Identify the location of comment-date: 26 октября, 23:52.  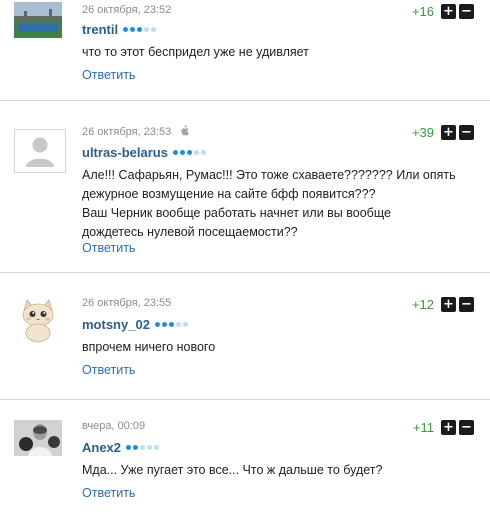
(126, 10).